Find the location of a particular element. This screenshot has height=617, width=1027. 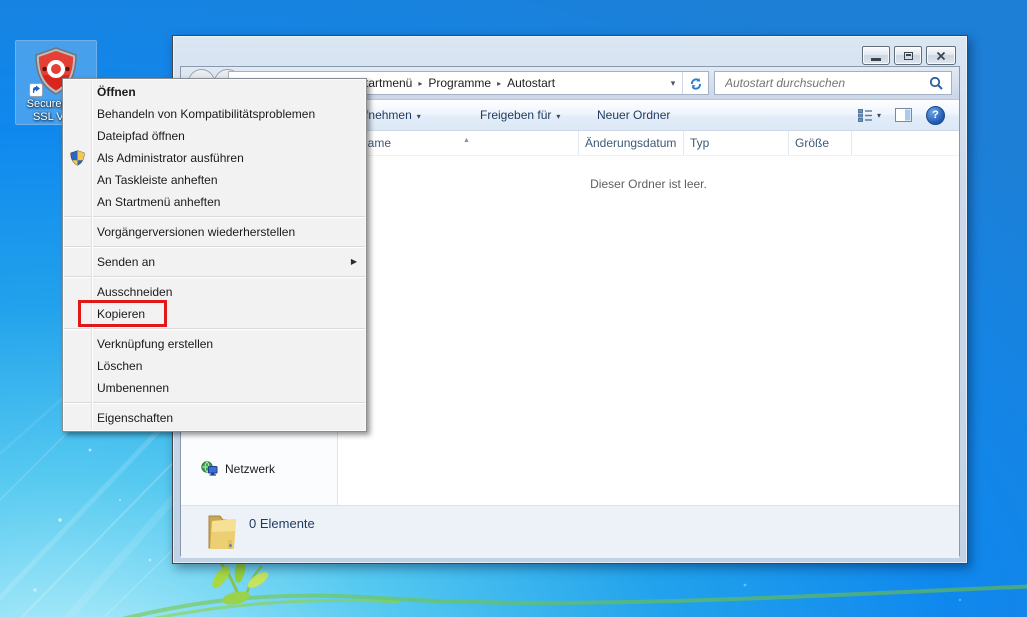

maximize-button is located at coordinates (908, 55).